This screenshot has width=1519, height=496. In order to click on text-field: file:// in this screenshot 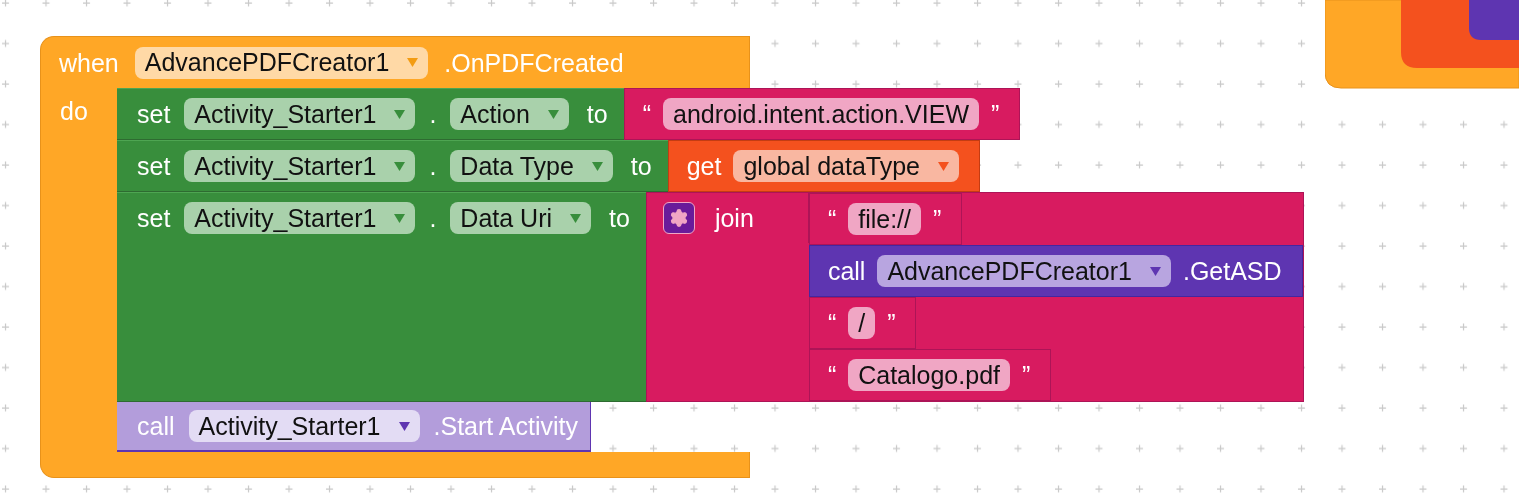, I will do `click(884, 219)`.